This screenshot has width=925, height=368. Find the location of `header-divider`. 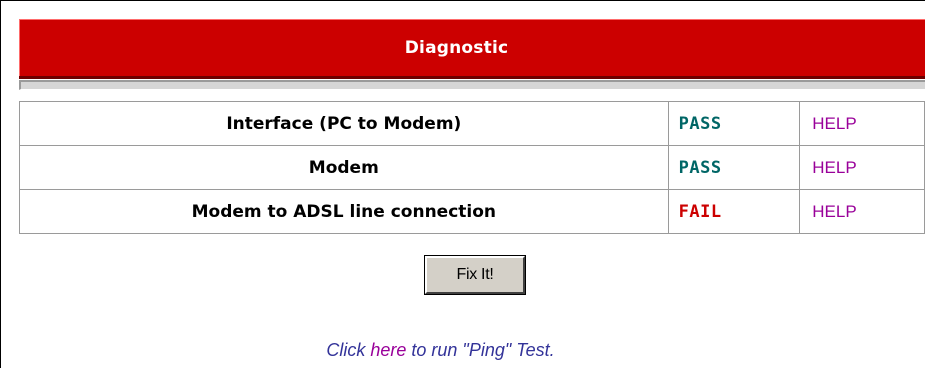

header-divider is located at coordinates (472, 85).